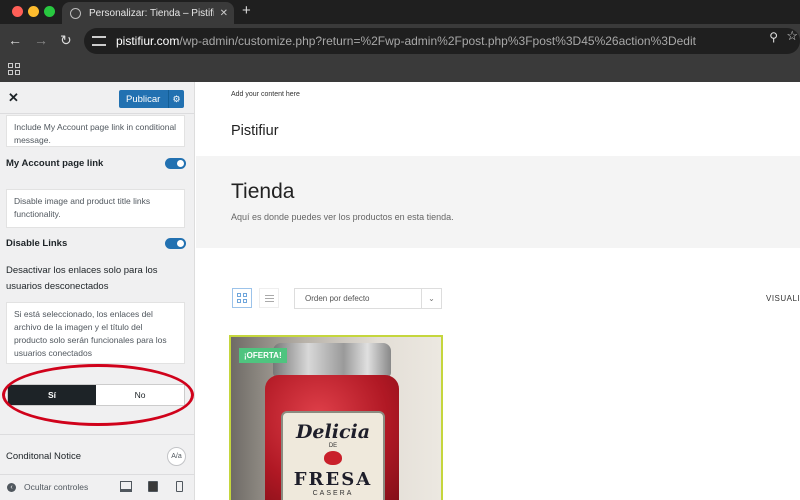  I want to click on account-link-label: My Account page link, so click(55, 163).